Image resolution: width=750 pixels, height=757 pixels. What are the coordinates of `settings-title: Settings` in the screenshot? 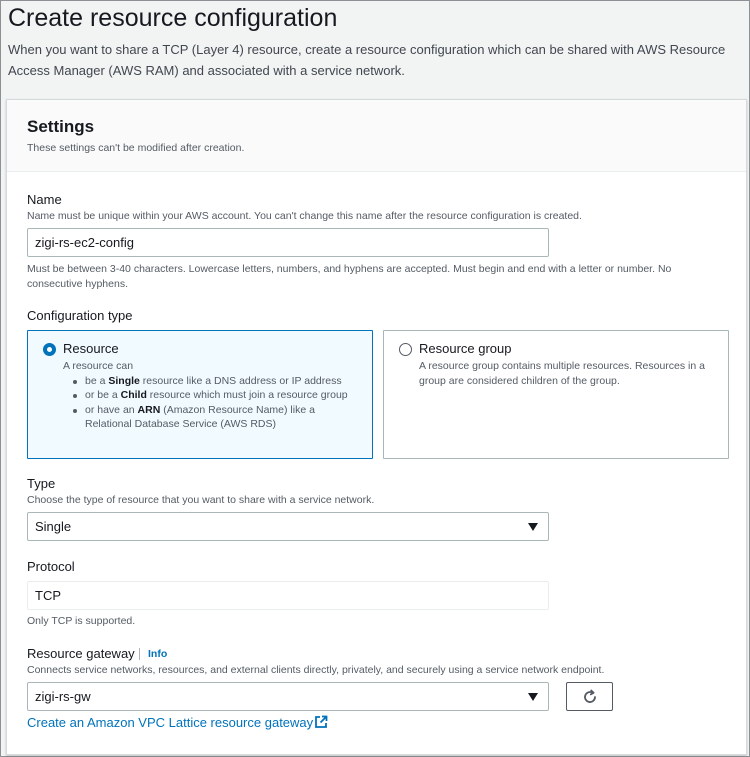 It's located at (61, 126).